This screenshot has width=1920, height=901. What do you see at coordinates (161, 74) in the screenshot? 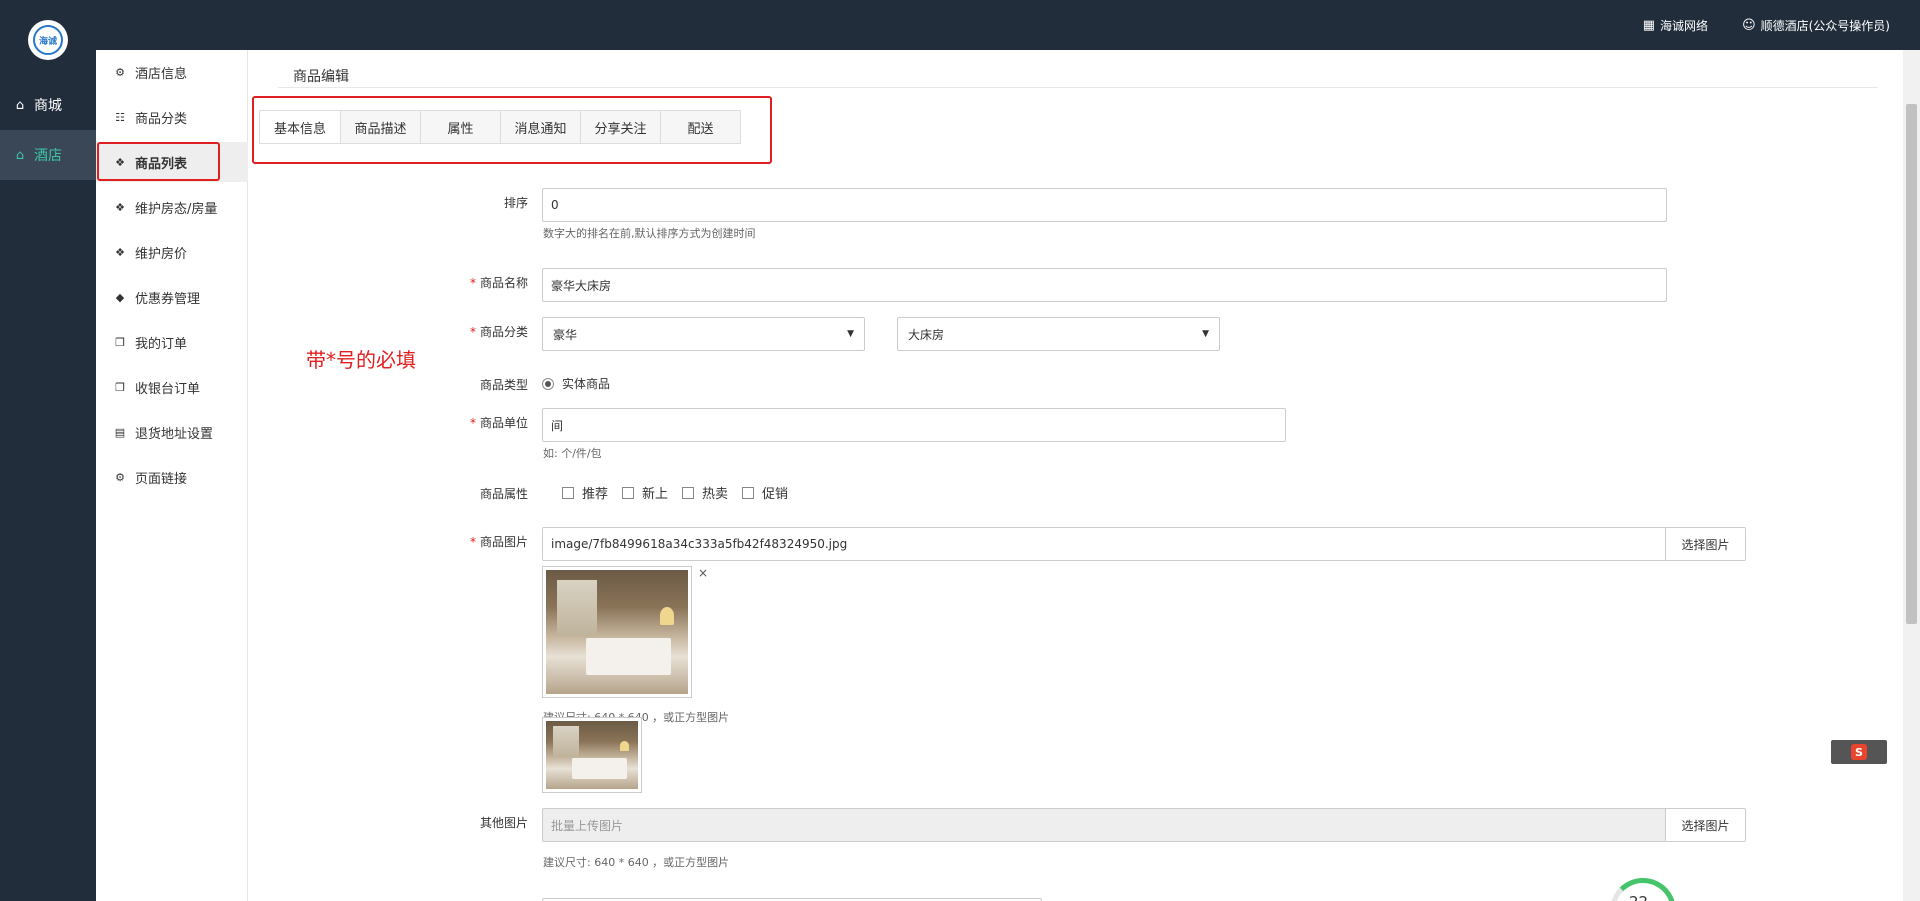
I see `sidebar-item-label: 酒店信息` at bounding box center [161, 74].